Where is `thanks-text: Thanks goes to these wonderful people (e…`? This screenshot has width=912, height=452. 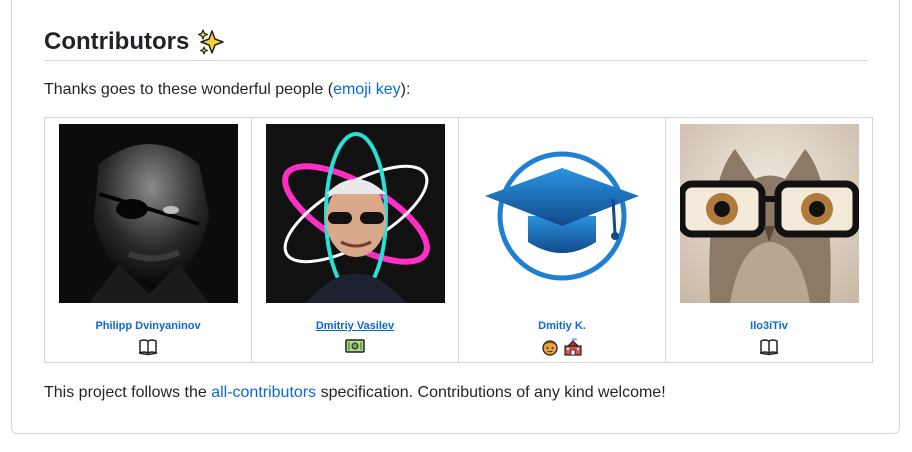 thanks-text: Thanks goes to these wonderful people (e… is located at coordinates (227, 89).